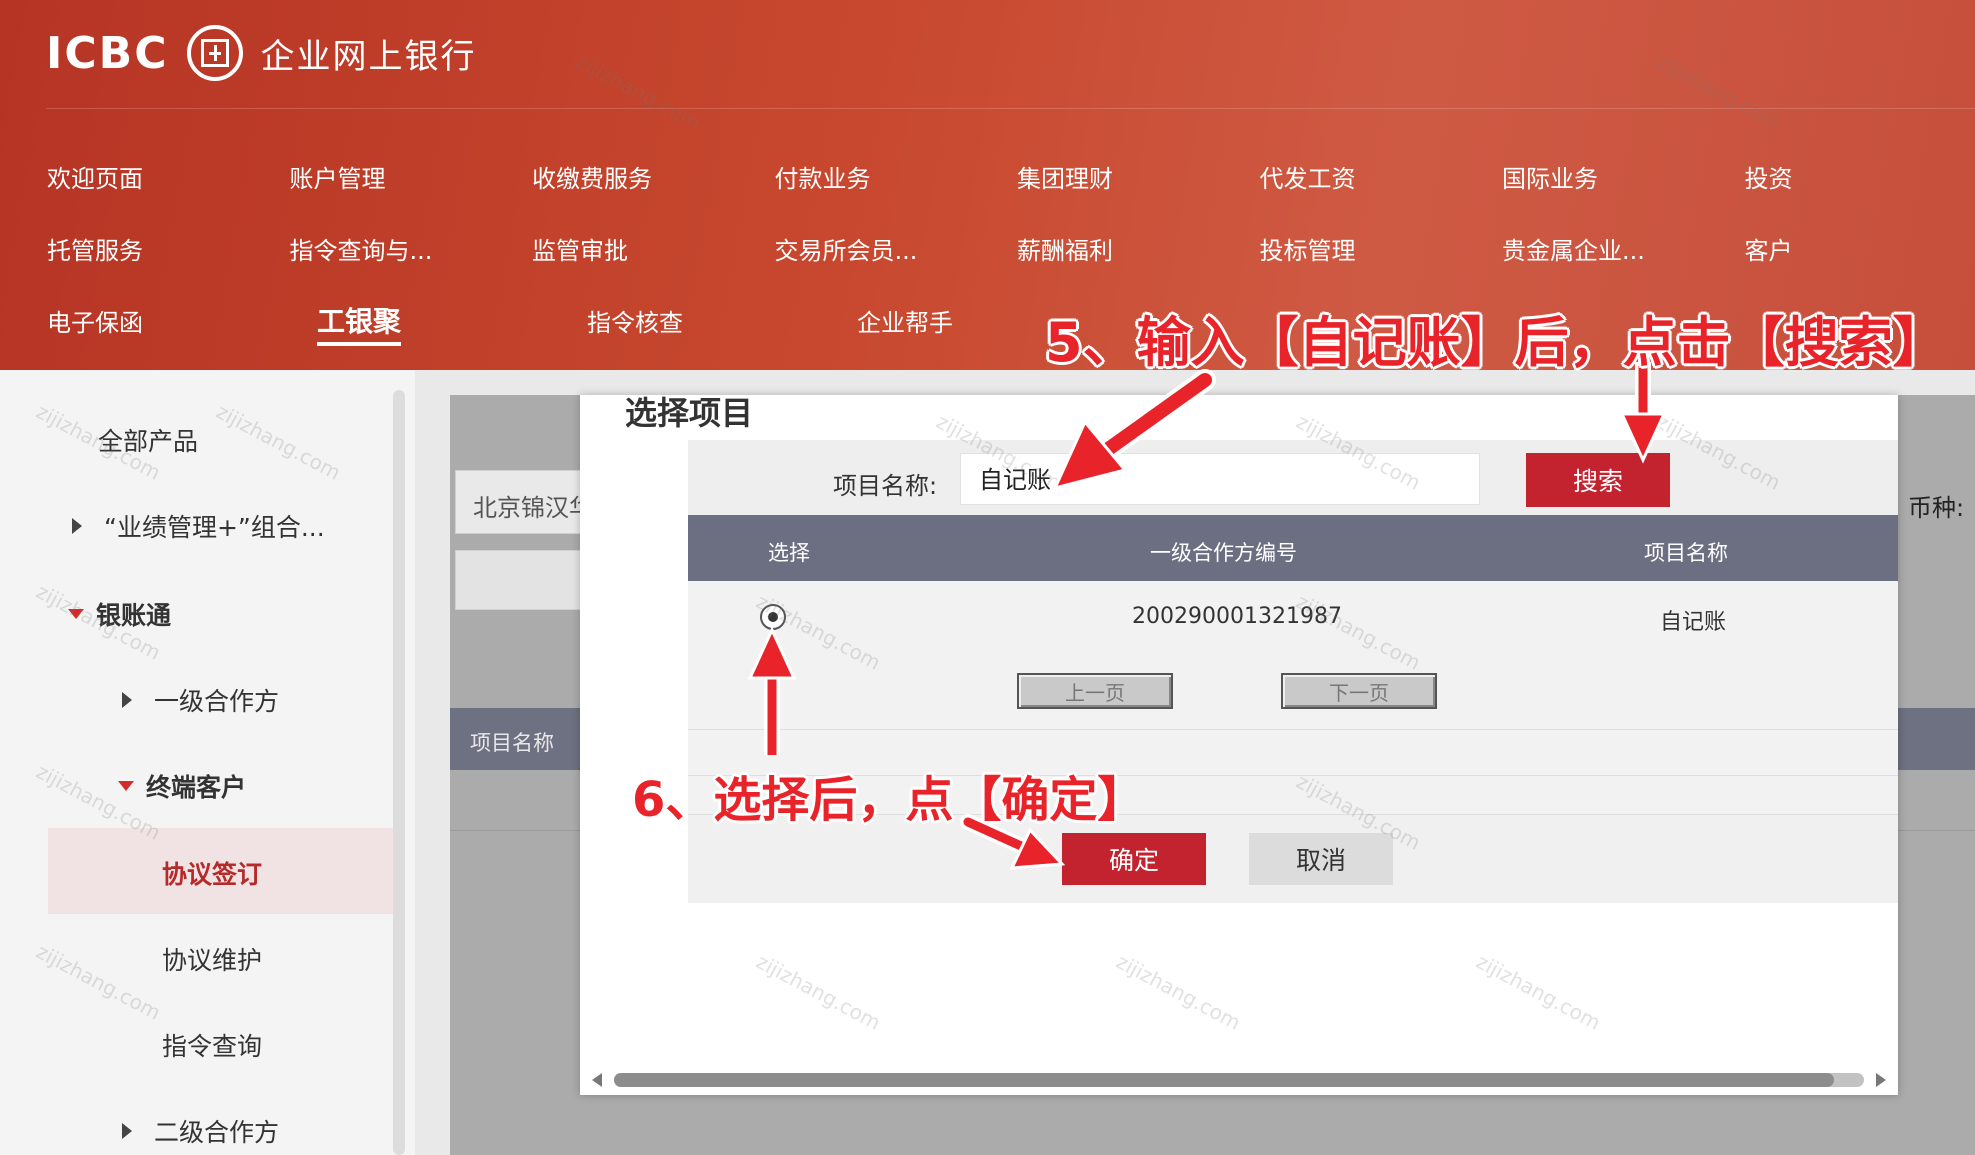 Image resolution: width=1975 pixels, height=1155 pixels. I want to click on nav-row-1: 欢迎页面 账户管理 收缴费服务 付款业务 集团理财 代发工资 国际业务 投资, so click(1011, 176).